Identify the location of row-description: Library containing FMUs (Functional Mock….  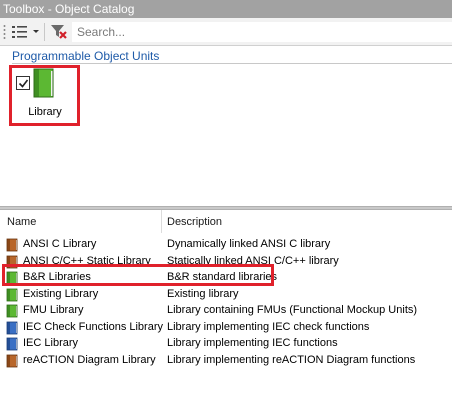
(292, 310).